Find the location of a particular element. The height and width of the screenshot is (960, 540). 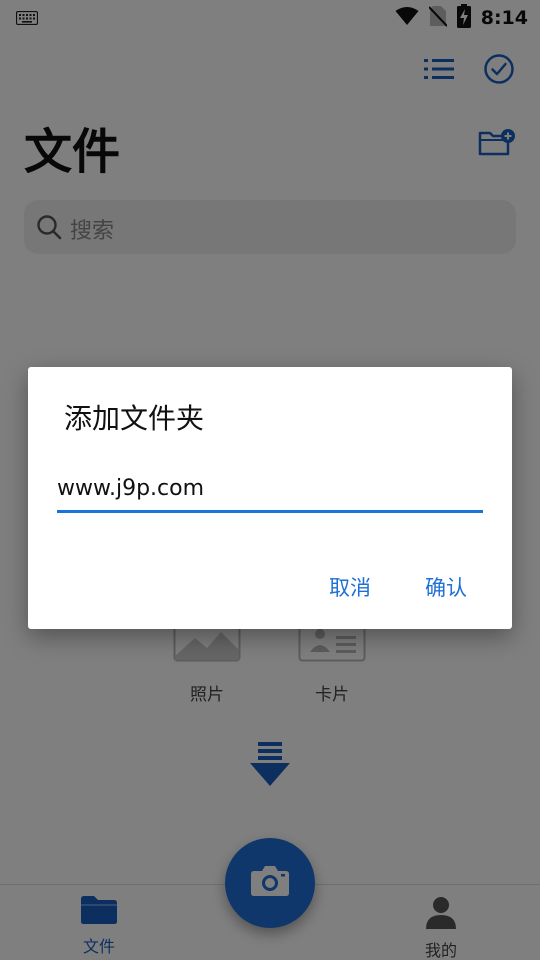

dialog-title: 添加文件夹 is located at coordinates (134, 418).